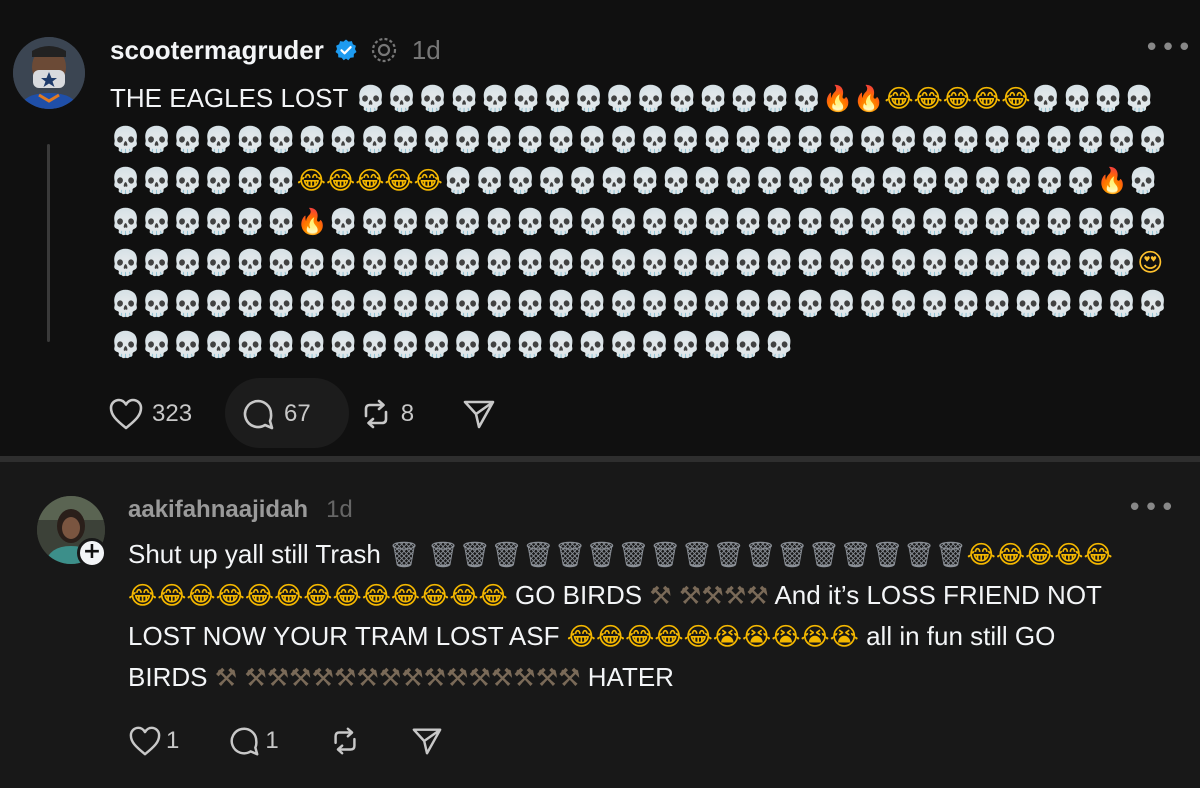 Image resolution: width=1200 pixels, height=788 pixels. I want to click on skull-emoji: 💀💀💀💀💀💀💀💀💀💀💀💀💀💀💀💀💀💀💀💀💀, so click(769, 180).